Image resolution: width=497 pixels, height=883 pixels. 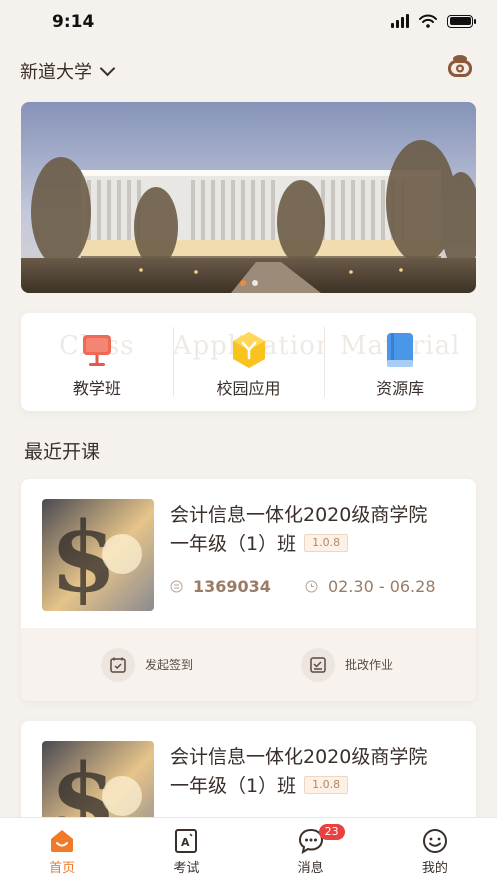 What do you see at coordinates (107, 68) in the screenshot?
I see `chevron-down-icon` at bounding box center [107, 68].